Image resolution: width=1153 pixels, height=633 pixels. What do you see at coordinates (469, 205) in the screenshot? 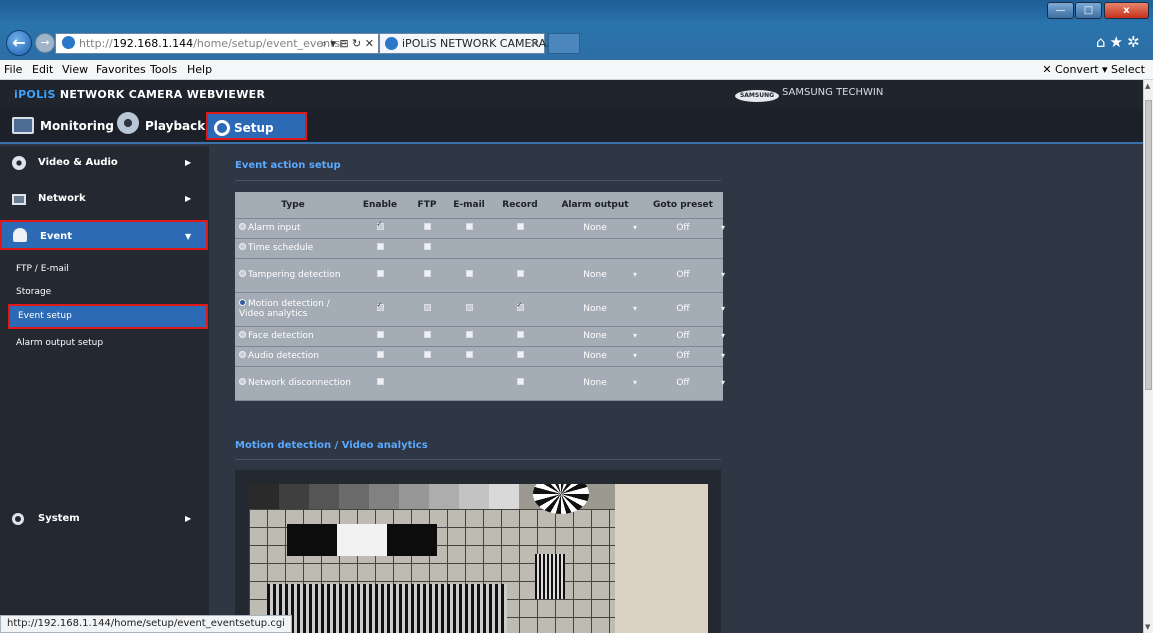
I see `col-email: E-mail` at bounding box center [469, 205].